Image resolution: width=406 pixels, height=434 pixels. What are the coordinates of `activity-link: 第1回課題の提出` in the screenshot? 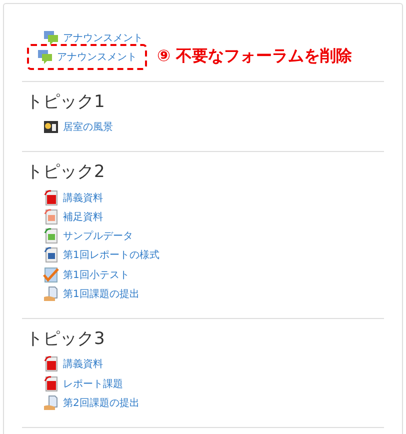 It's located at (101, 294).